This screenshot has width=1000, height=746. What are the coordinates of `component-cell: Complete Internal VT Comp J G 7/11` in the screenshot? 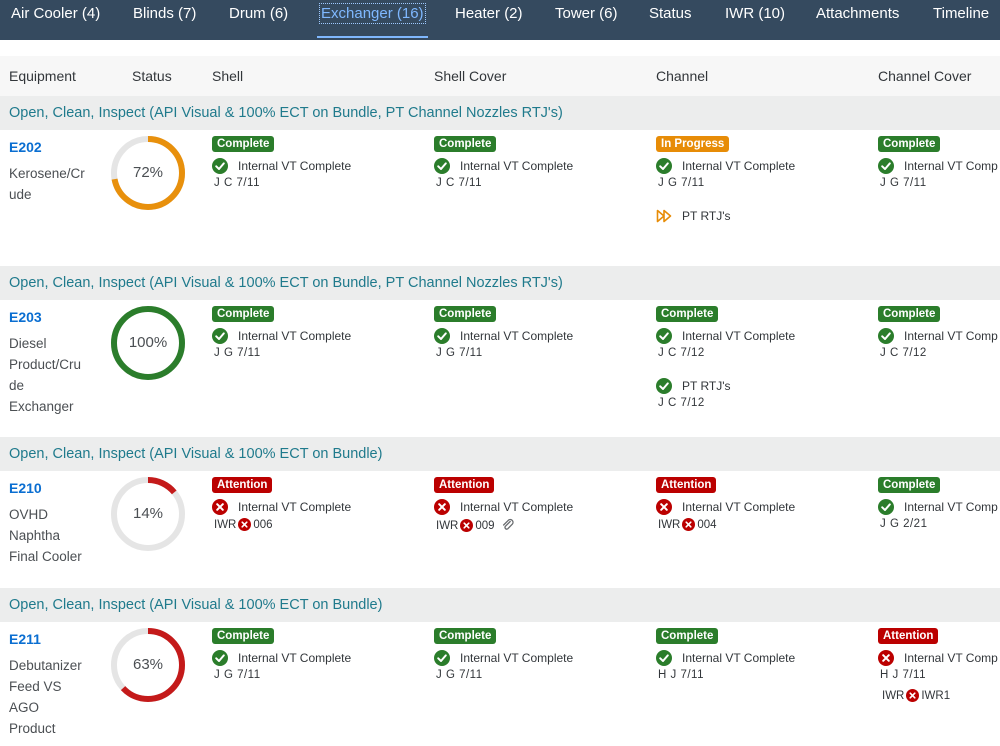 It's located at (939, 196).